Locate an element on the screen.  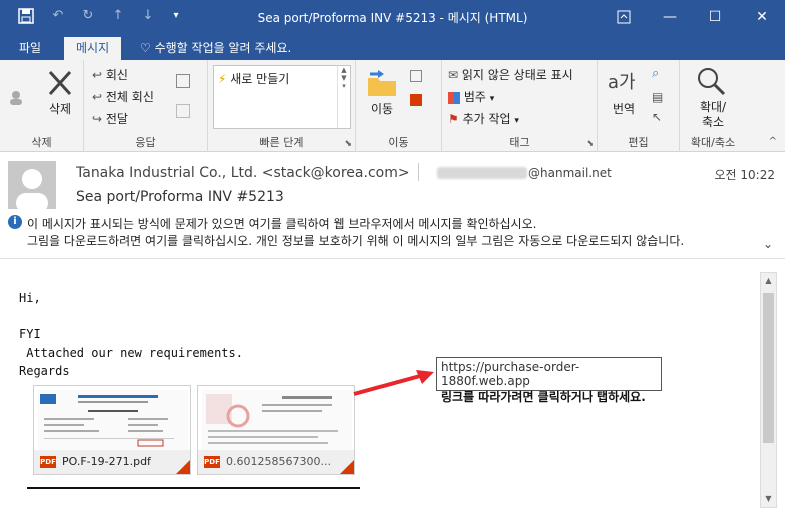
chevron-down-icon: ▾ is located at coordinates (516, 121).